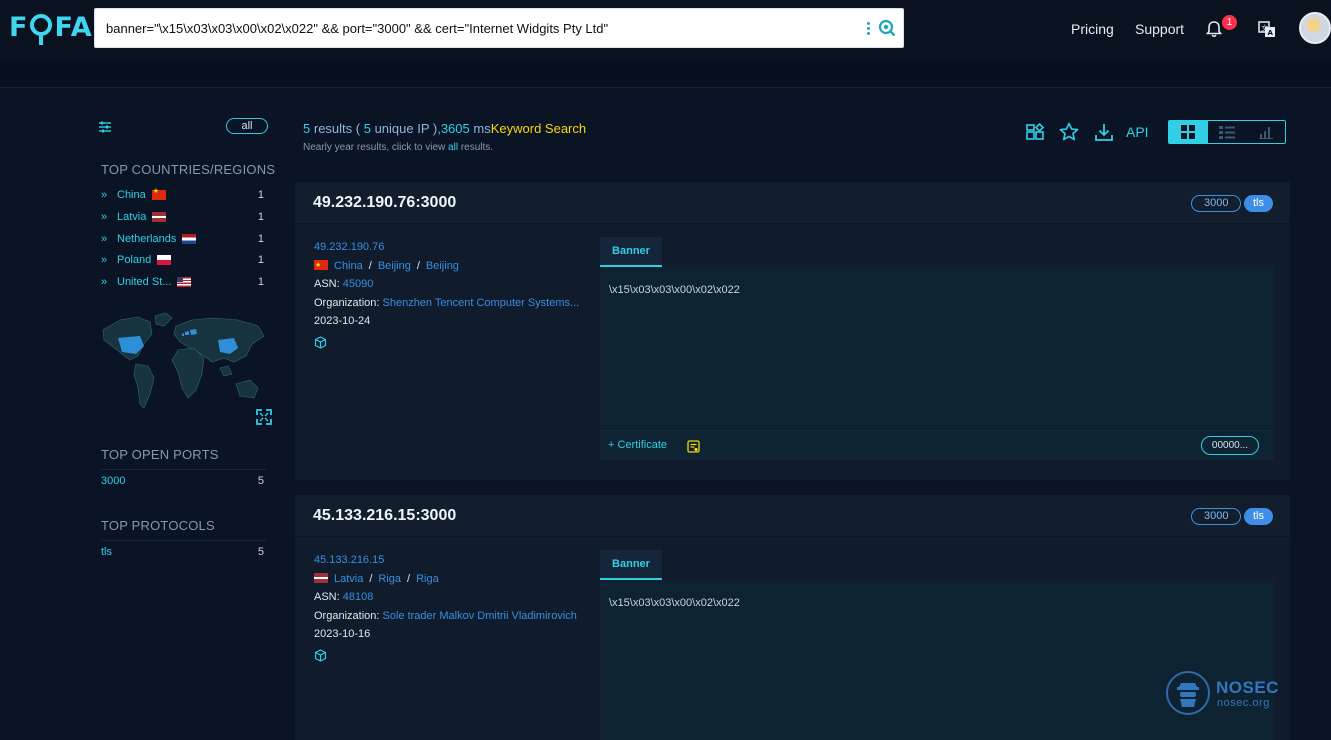 The image size is (1331, 740). What do you see at coordinates (482, 128) in the screenshot?
I see `query-time-unit: ms` at bounding box center [482, 128].